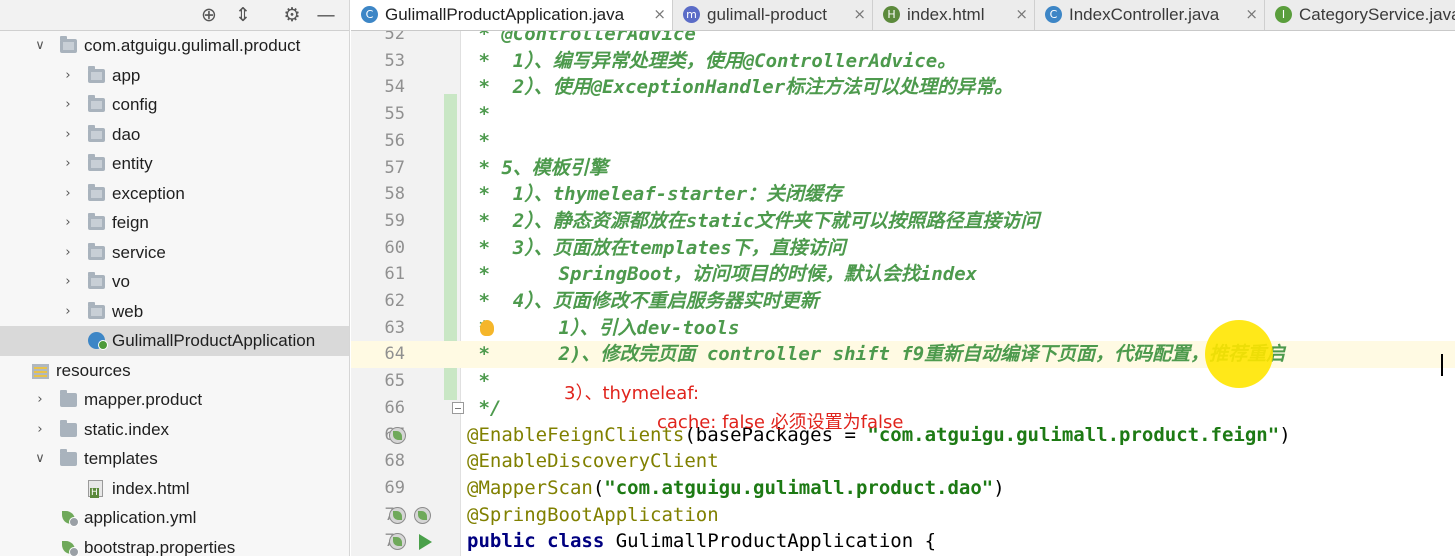  What do you see at coordinates (174, 371) in the screenshot?
I see `tree-item: resources` at bounding box center [174, 371].